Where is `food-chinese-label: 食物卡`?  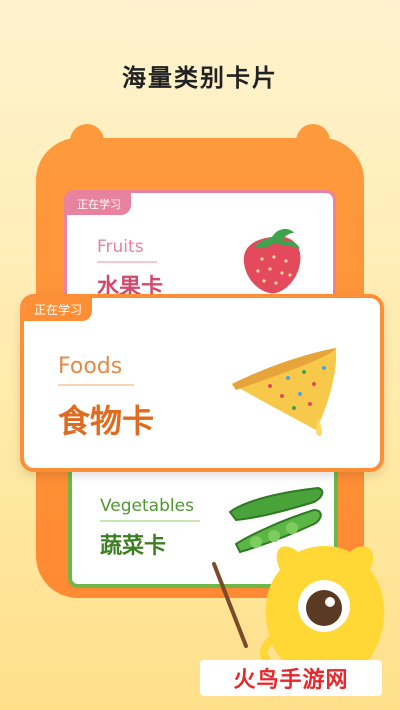
food-chinese-label: 食物卡 is located at coordinates (106, 421).